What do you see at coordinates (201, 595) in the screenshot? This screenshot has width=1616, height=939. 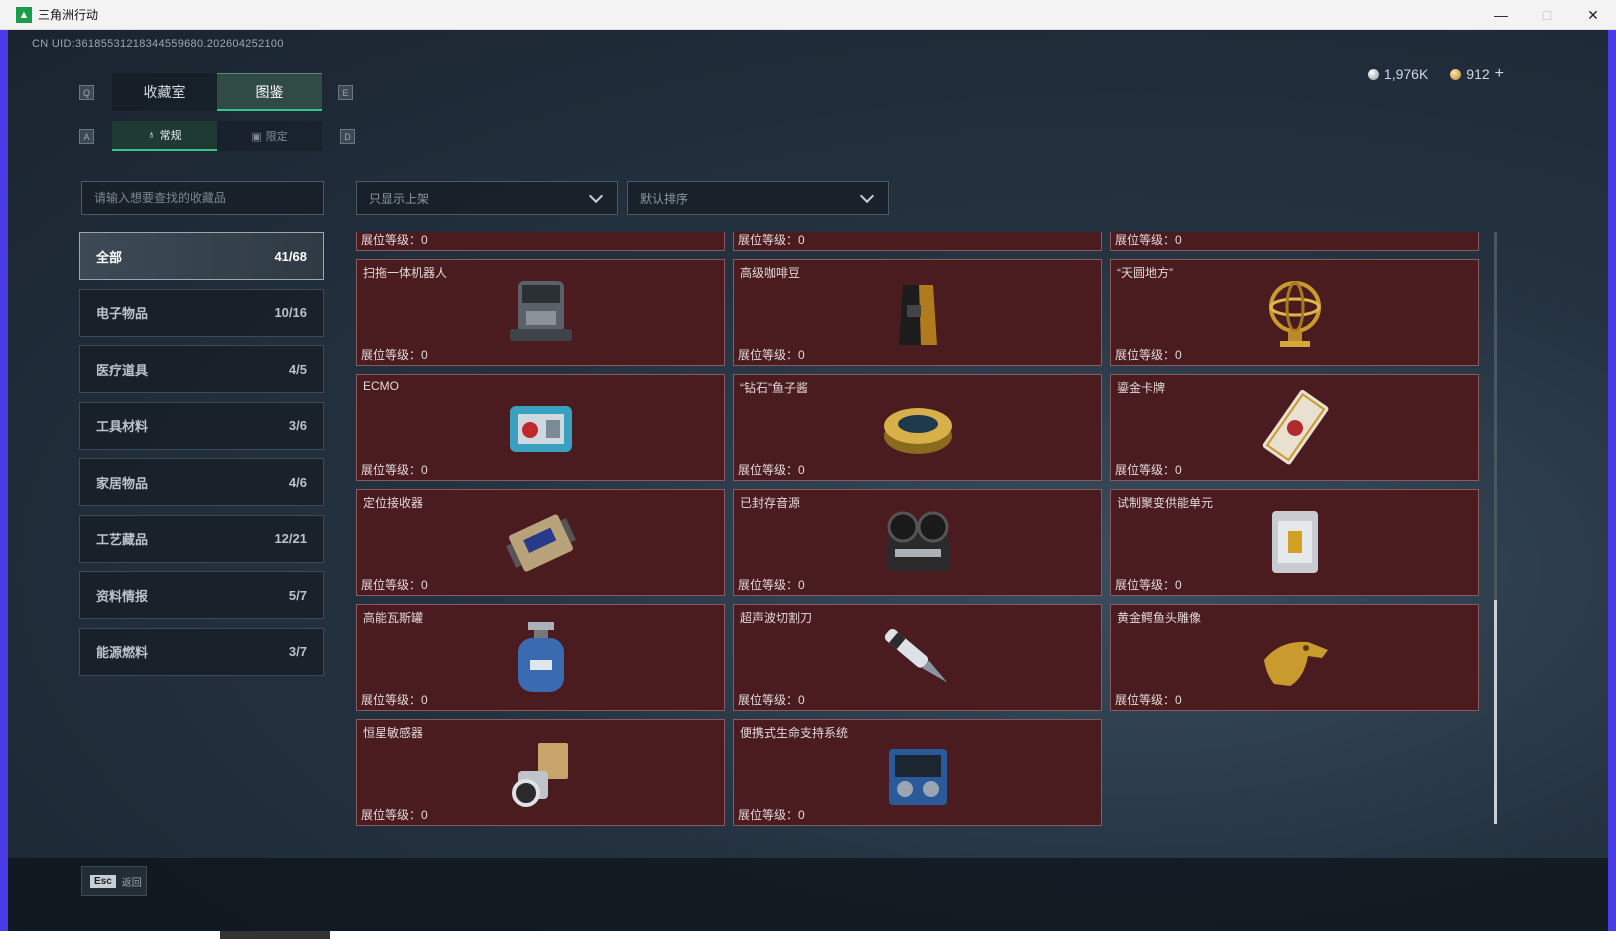 I see `category-item: 资料情报 5/7` at bounding box center [201, 595].